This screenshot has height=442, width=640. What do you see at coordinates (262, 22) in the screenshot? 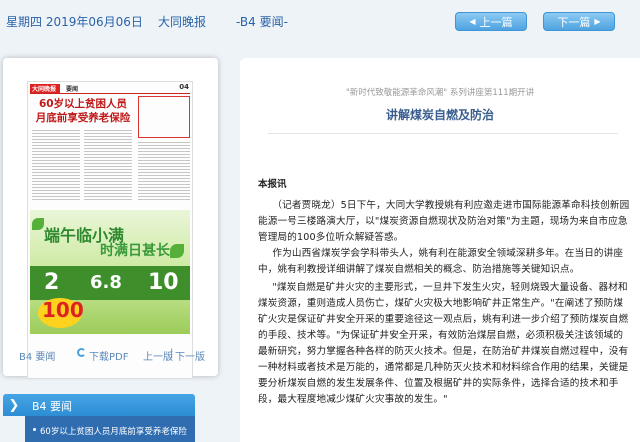
I see `page-label: -B4 要闻-` at bounding box center [262, 22].